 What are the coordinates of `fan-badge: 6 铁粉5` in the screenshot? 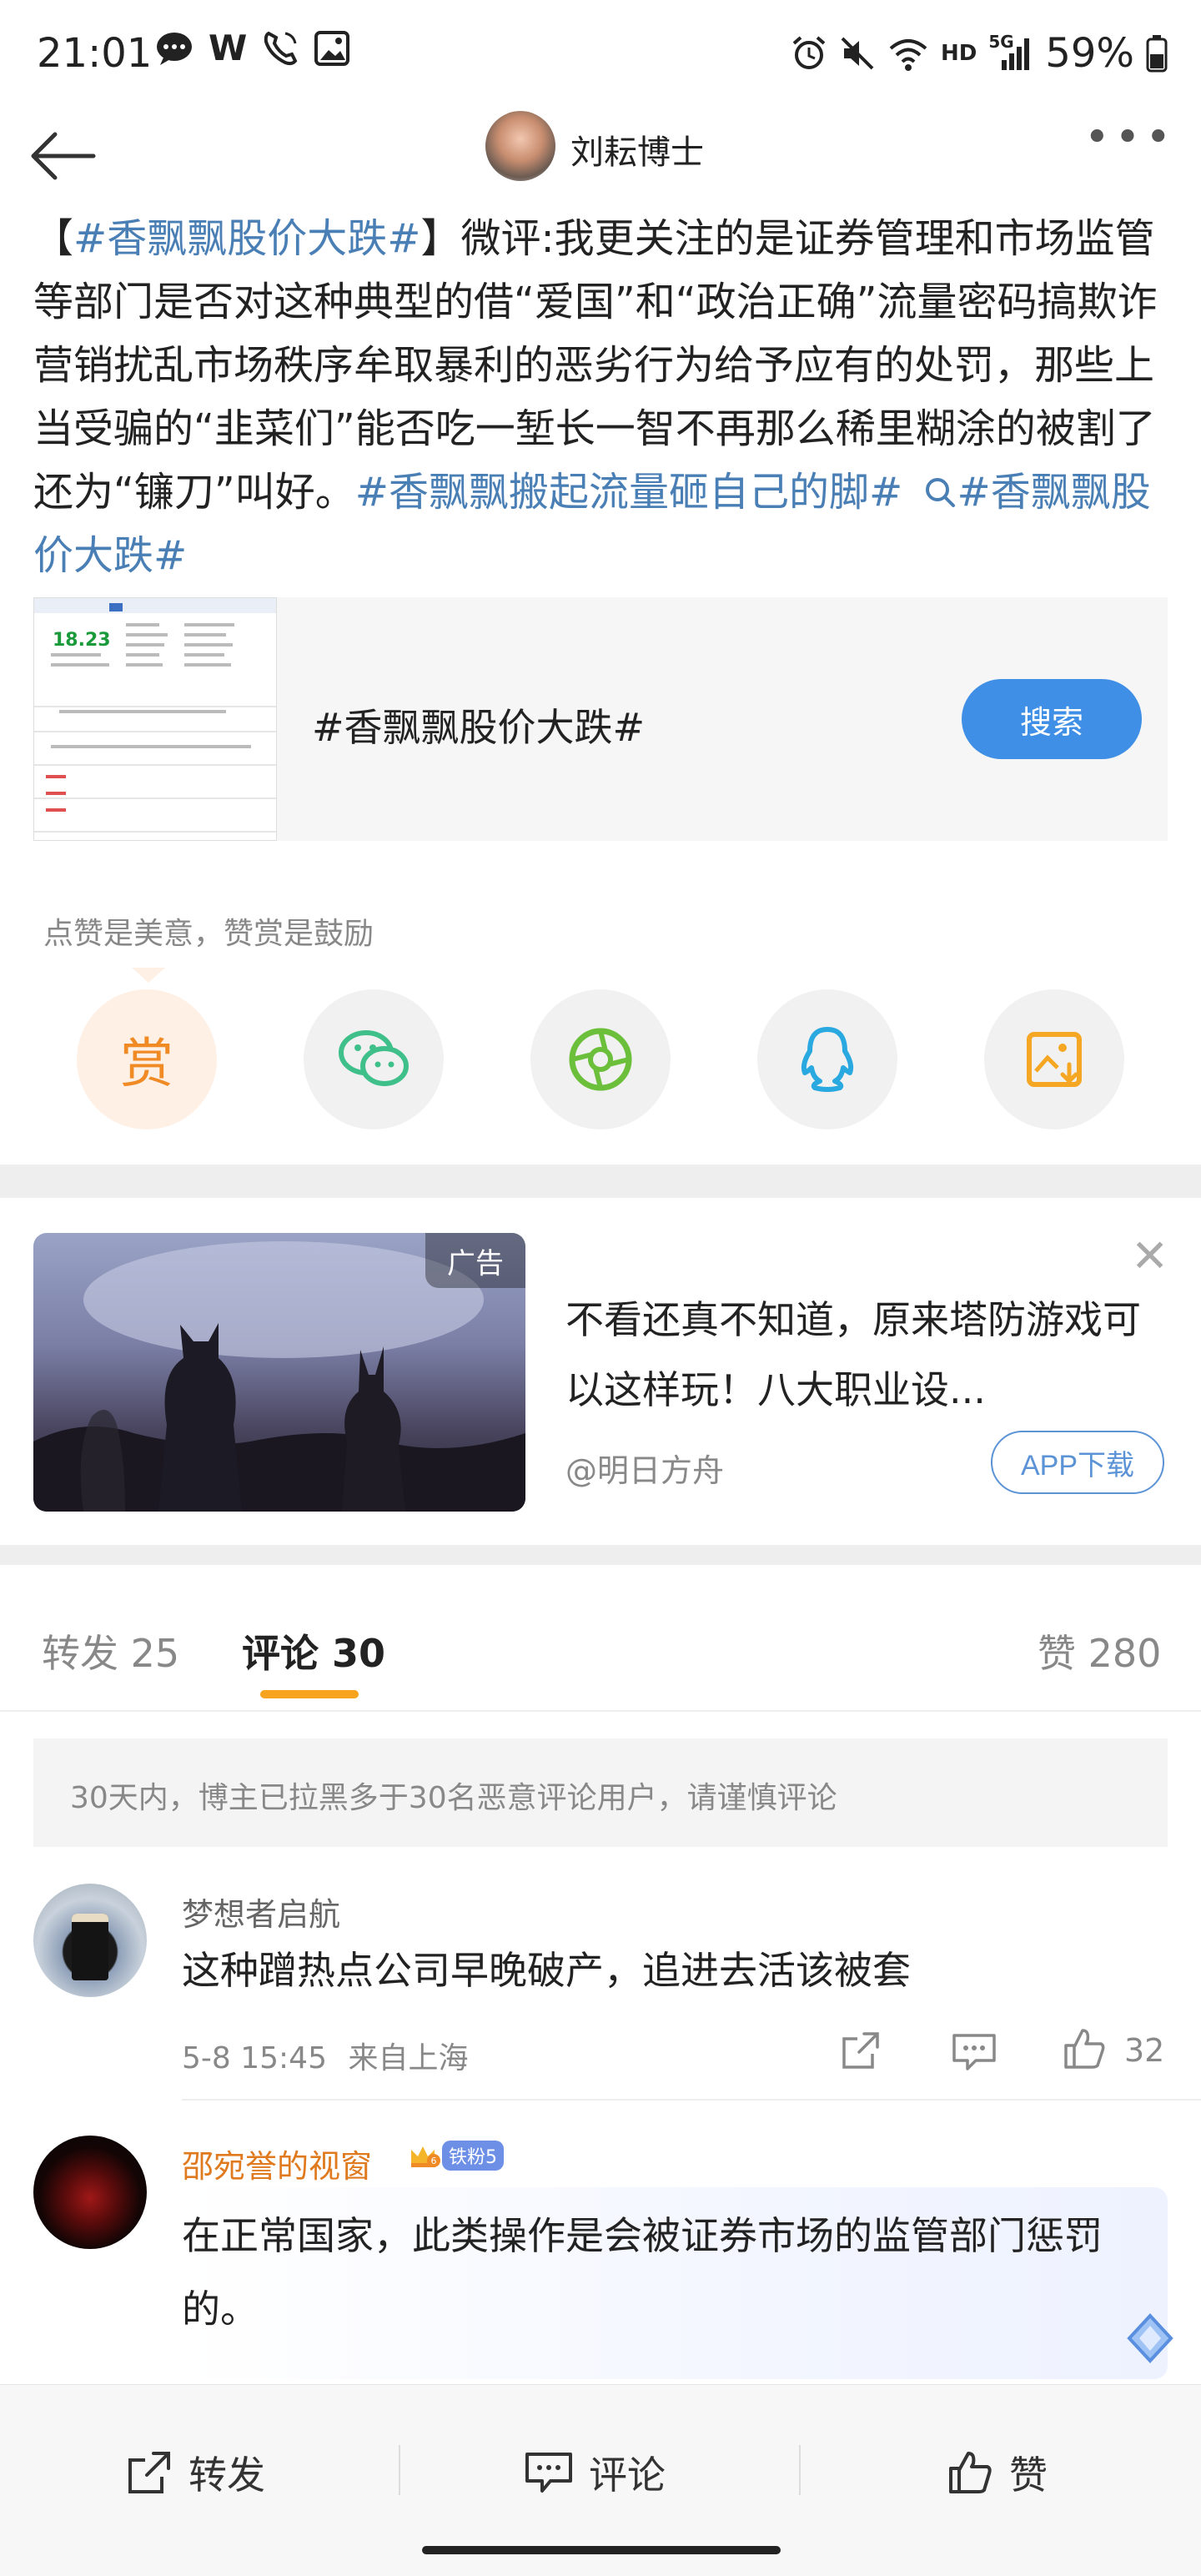 It's located at (457, 2156).